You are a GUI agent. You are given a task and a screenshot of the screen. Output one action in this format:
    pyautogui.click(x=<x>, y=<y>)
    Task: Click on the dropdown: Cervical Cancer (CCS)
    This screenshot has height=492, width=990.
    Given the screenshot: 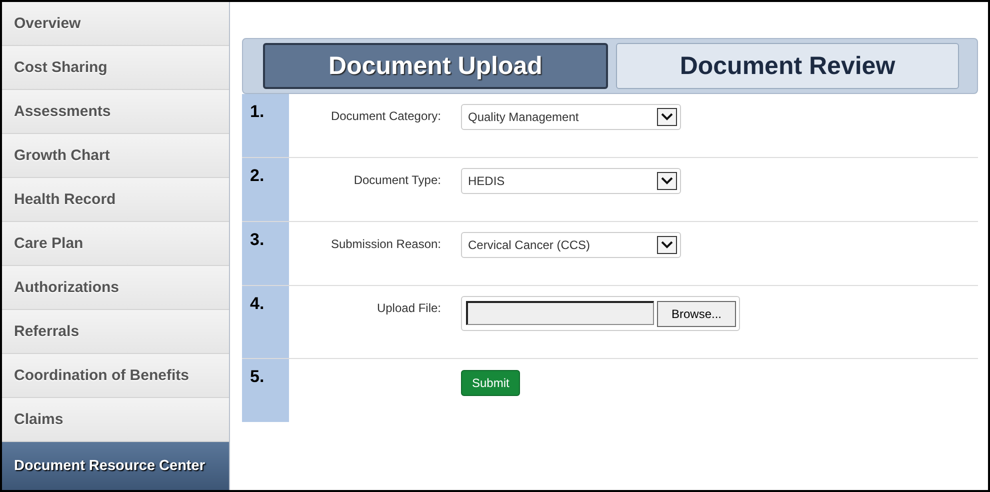 What is the action you would take?
    pyautogui.click(x=571, y=245)
    